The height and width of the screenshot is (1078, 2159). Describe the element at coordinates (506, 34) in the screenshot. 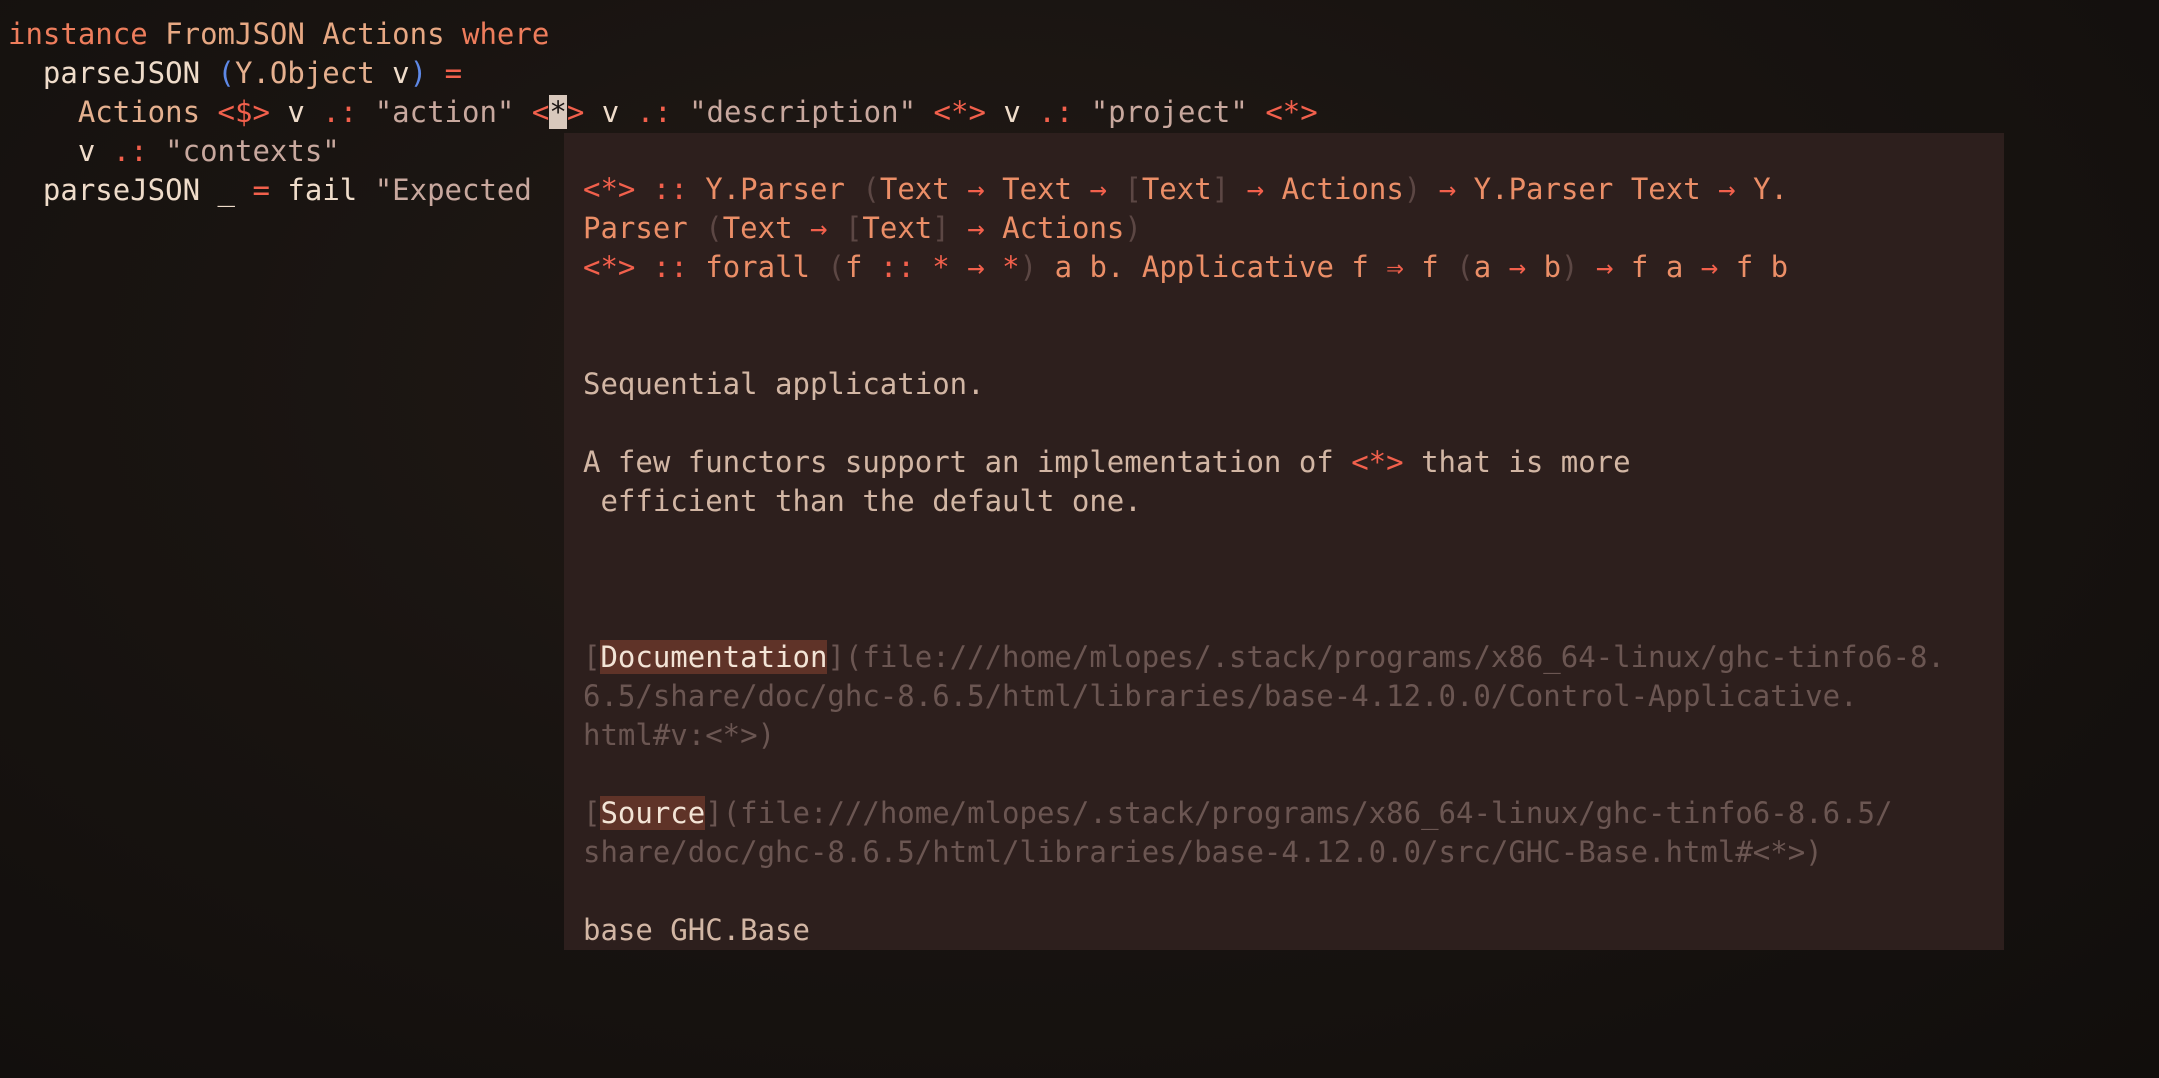

I see `keyword-where: where` at that location.